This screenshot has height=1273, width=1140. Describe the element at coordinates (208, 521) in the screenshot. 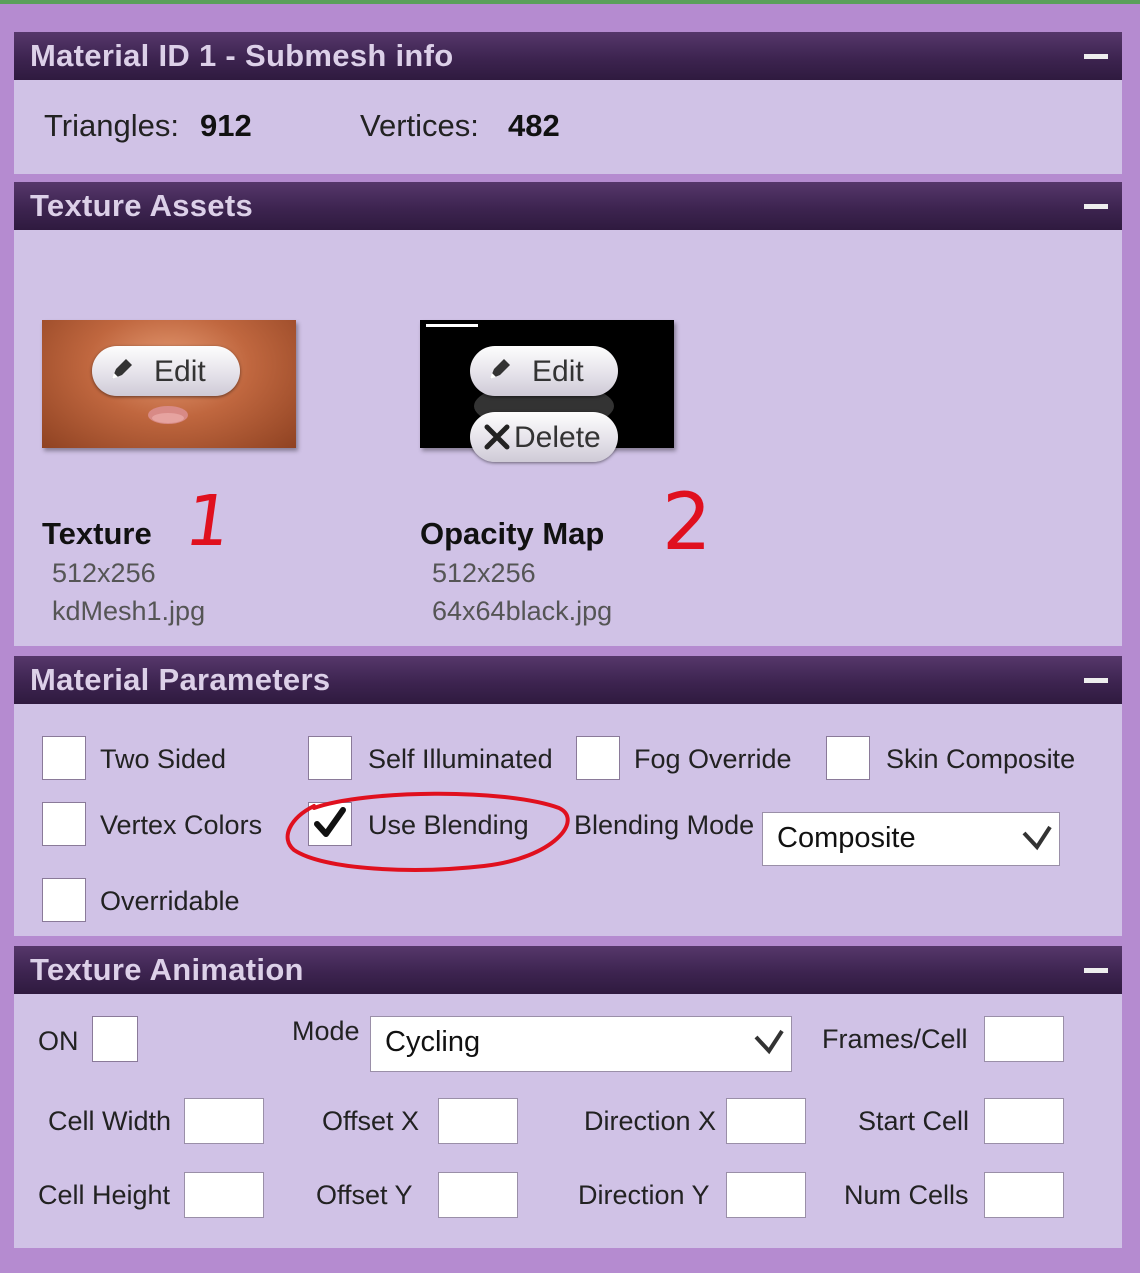

I see `annotation-1: 1` at that location.